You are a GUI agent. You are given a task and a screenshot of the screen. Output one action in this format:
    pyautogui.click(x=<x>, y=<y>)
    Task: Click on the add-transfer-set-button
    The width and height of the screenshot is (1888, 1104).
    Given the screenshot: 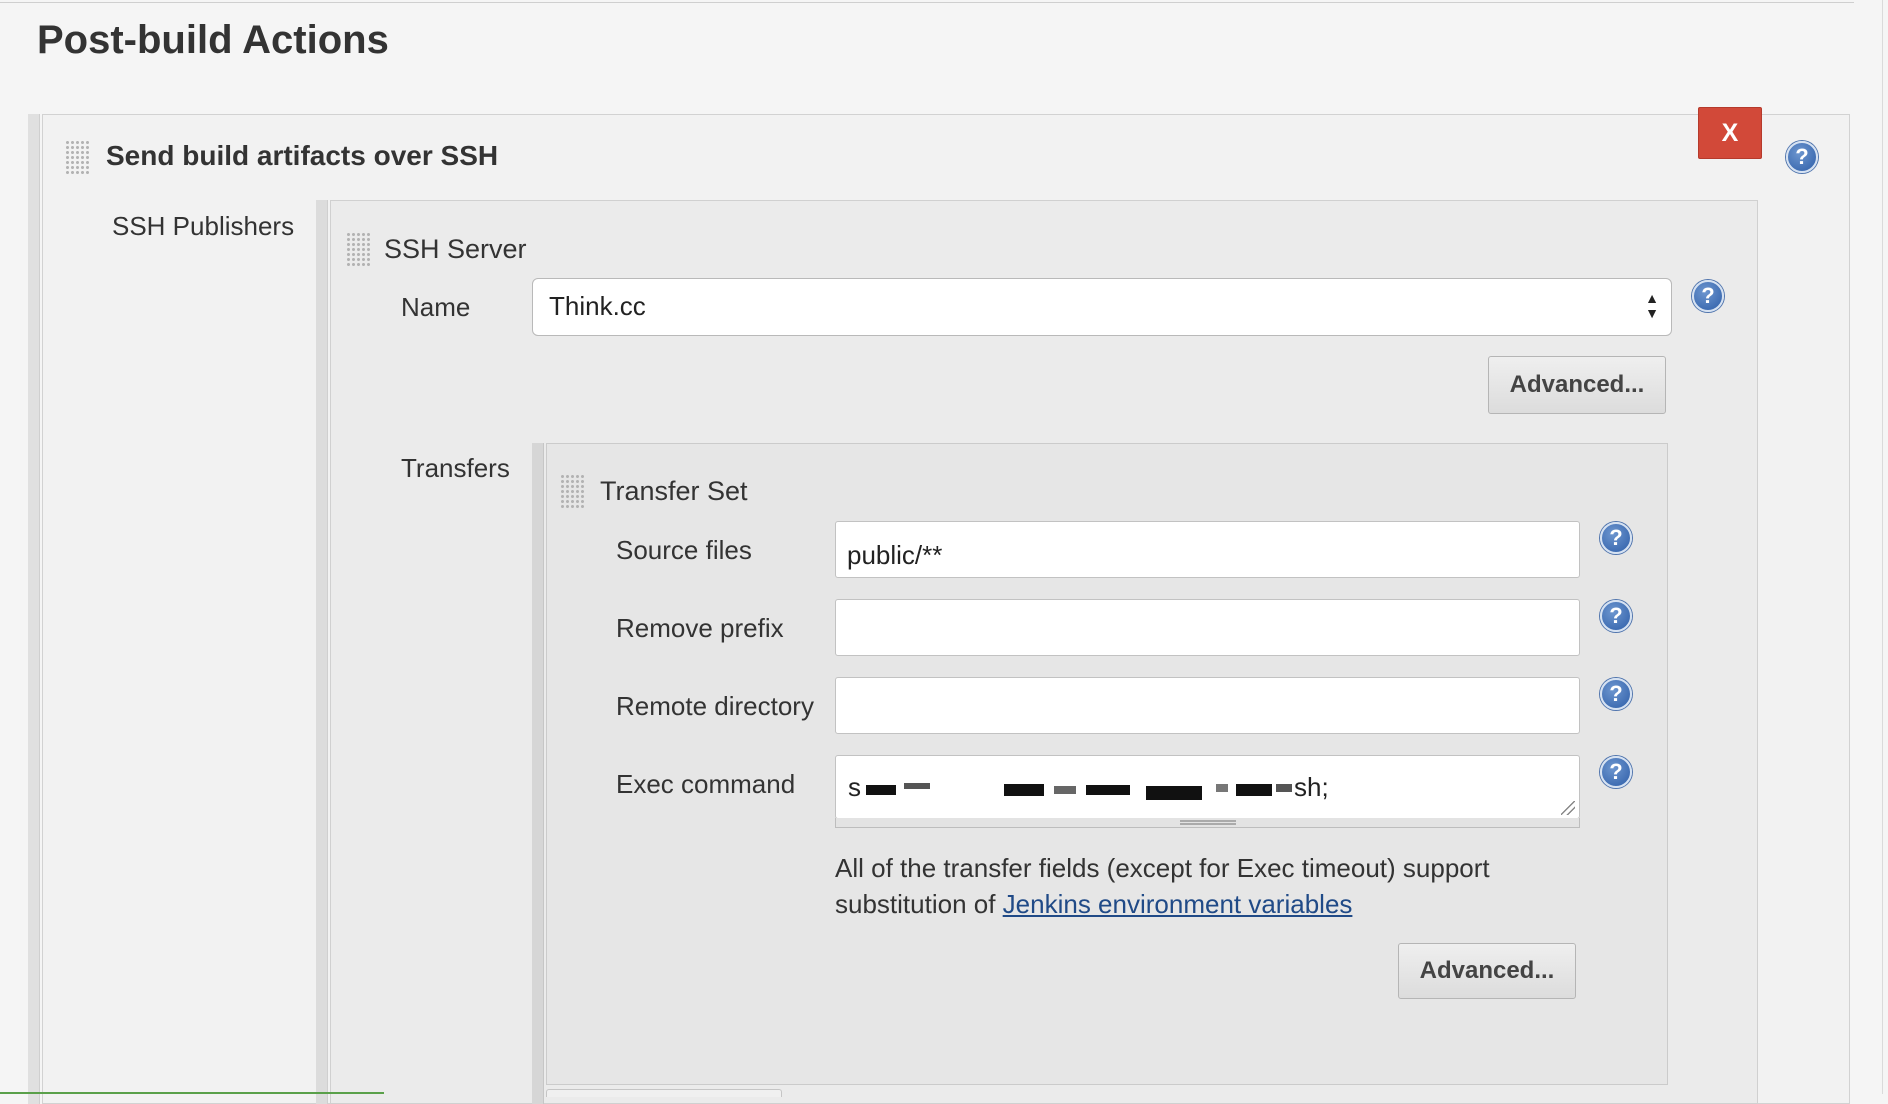 What is the action you would take?
    pyautogui.click(x=664, y=1093)
    